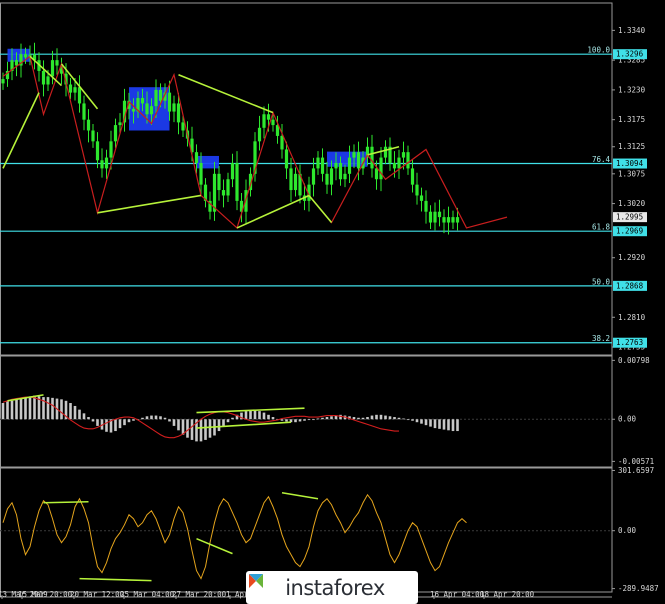 The width and height of the screenshot is (665, 604). I want to click on cci-tick-label: -289.9487, so click(638, 588).